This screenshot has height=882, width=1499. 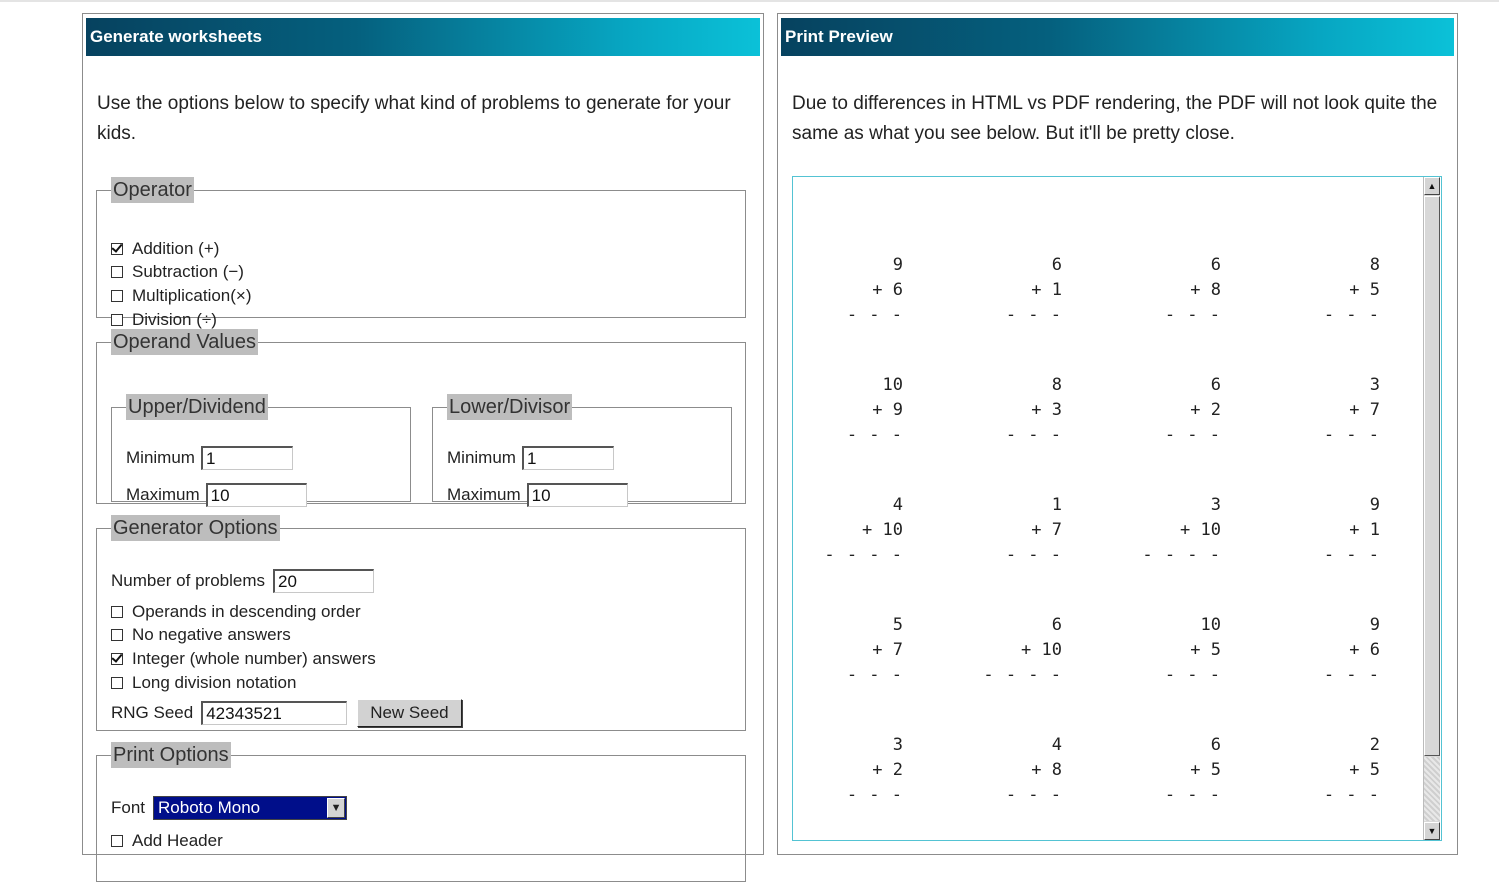 What do you see at coordinates (197, 407) in the screenshot?
I see `upper-dividend-legend: Upper/Dividend` at bounding box center [197, 407].